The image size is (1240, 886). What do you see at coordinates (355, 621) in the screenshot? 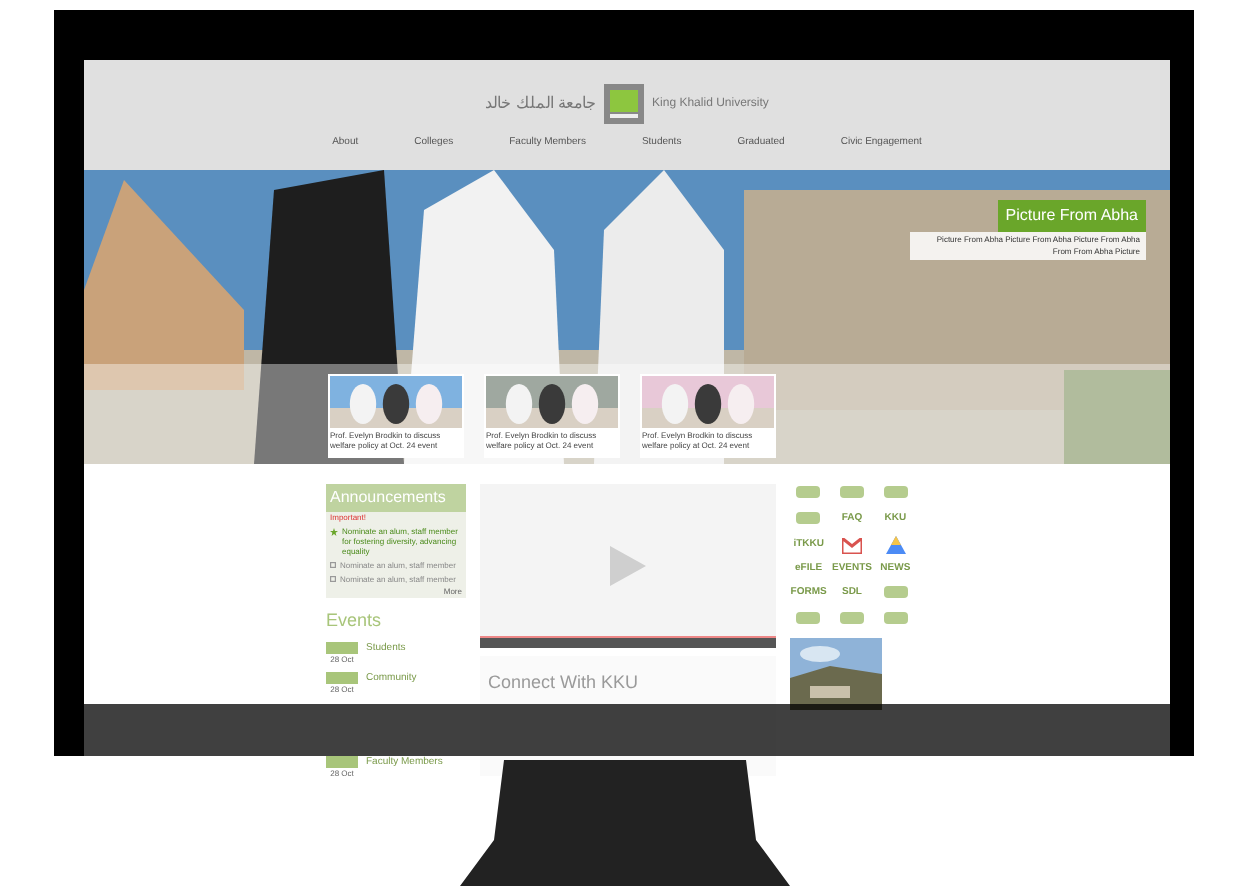
I see `events-title: Events` at bounding box center [355, 621].